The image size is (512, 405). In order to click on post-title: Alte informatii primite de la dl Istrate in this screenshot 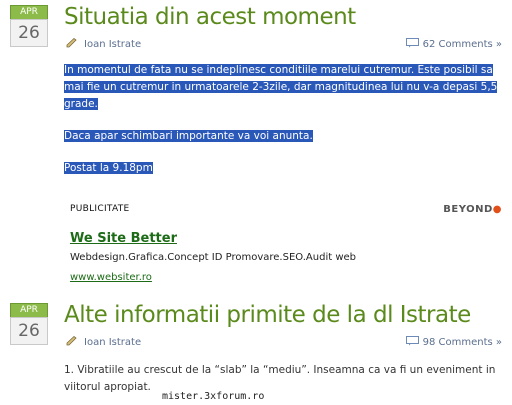, I will do `click(267, 315)`.